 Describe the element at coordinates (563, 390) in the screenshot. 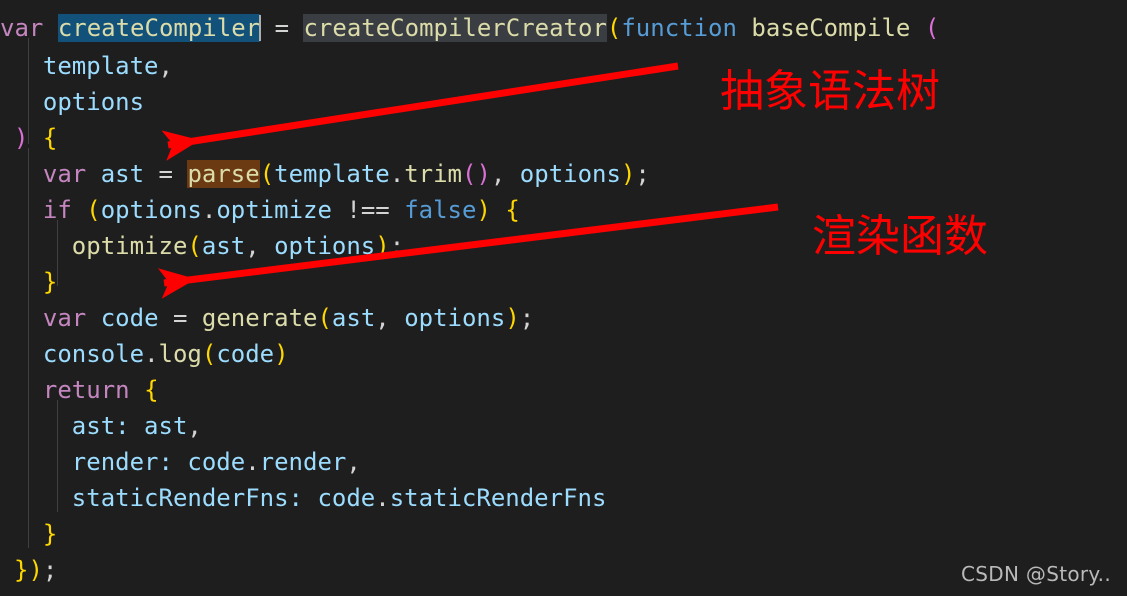

I see `code-line: return {` at that location.